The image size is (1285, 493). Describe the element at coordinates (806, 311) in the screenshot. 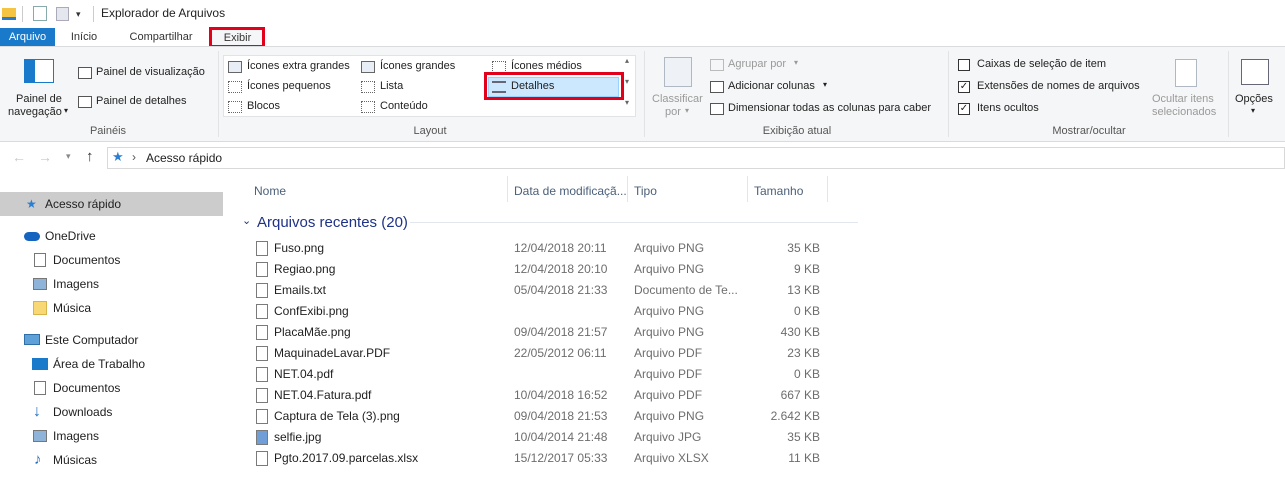

I see `file-size: 0 KB` at that location.